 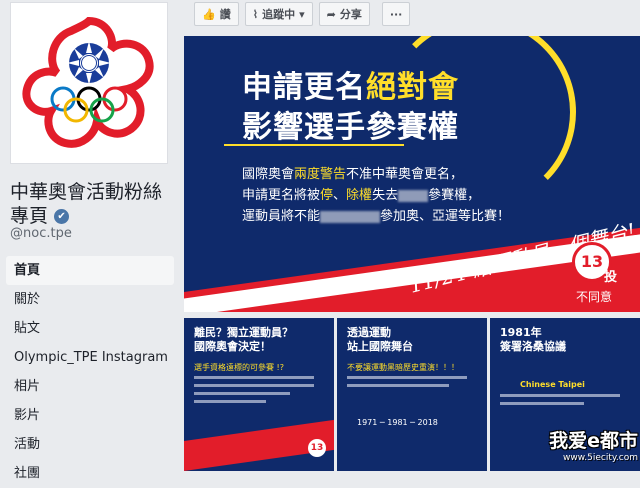 I want to click on share-button: ➦ 分享, so click(x=344, y=14).